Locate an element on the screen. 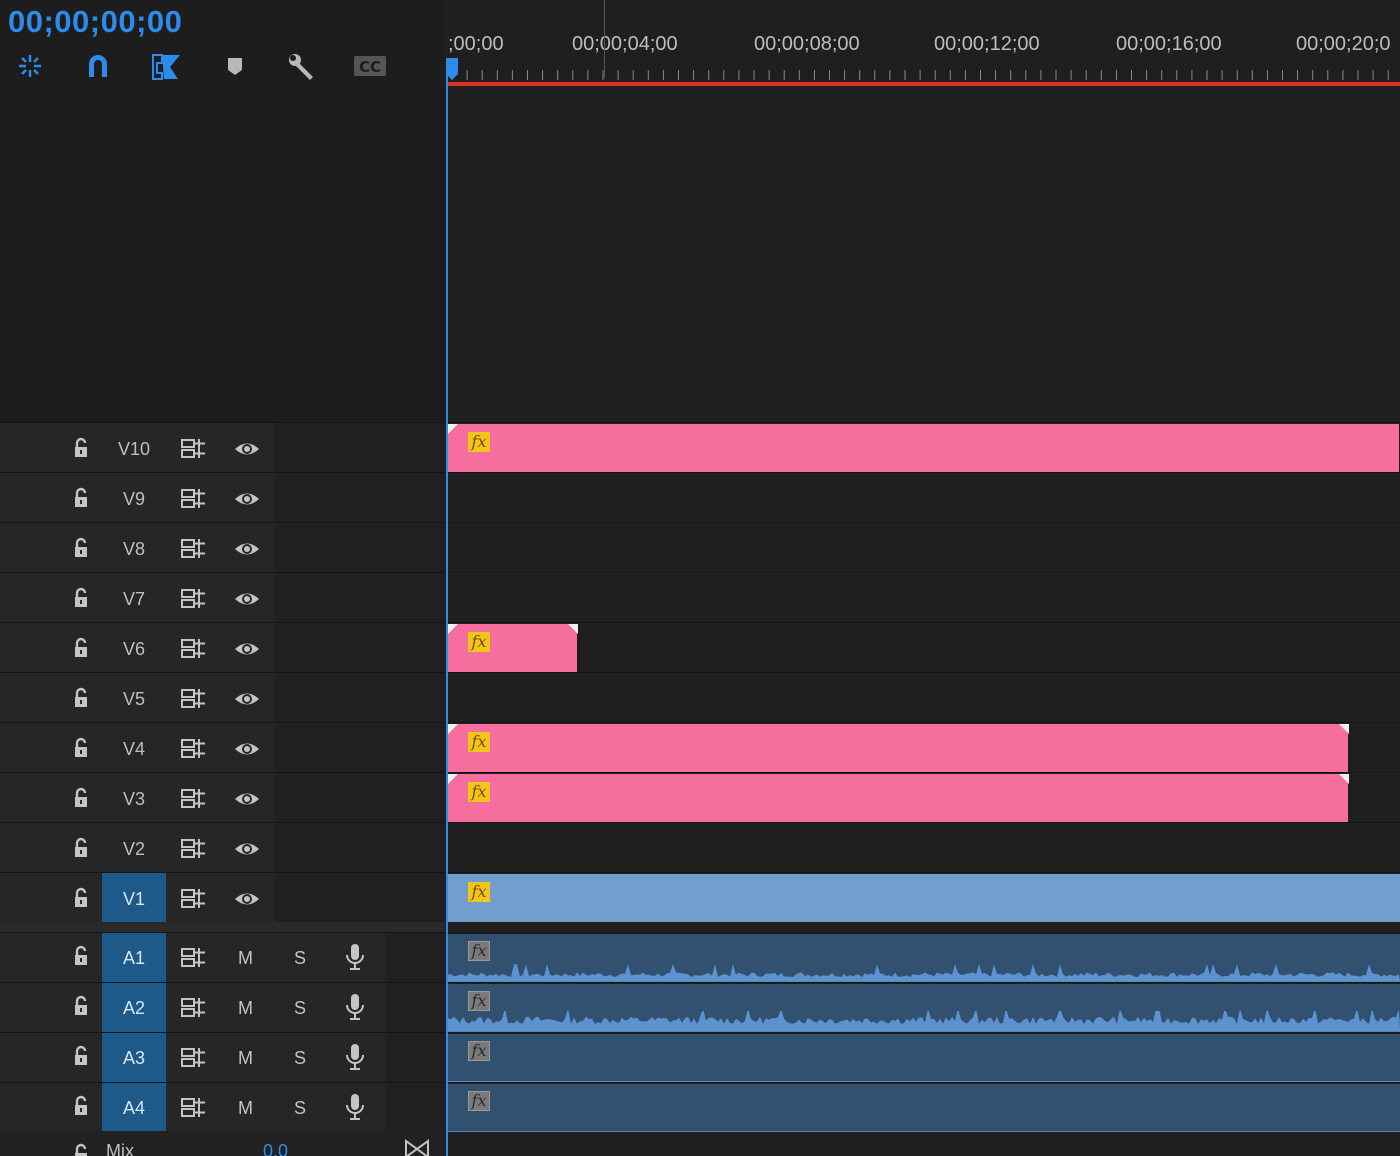  playhead-line is located at coordinates (447, 608).